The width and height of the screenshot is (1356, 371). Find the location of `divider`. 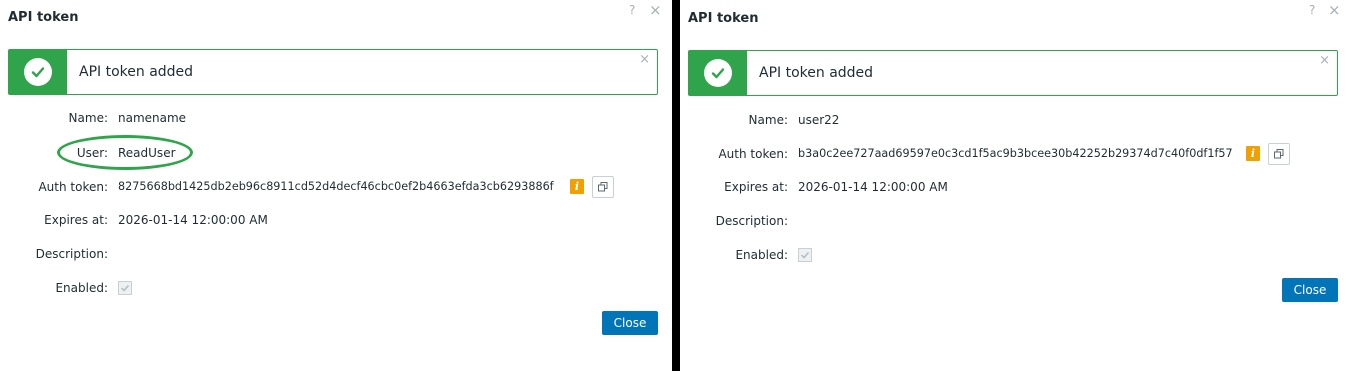

divider is located at coordinates (676, 185).